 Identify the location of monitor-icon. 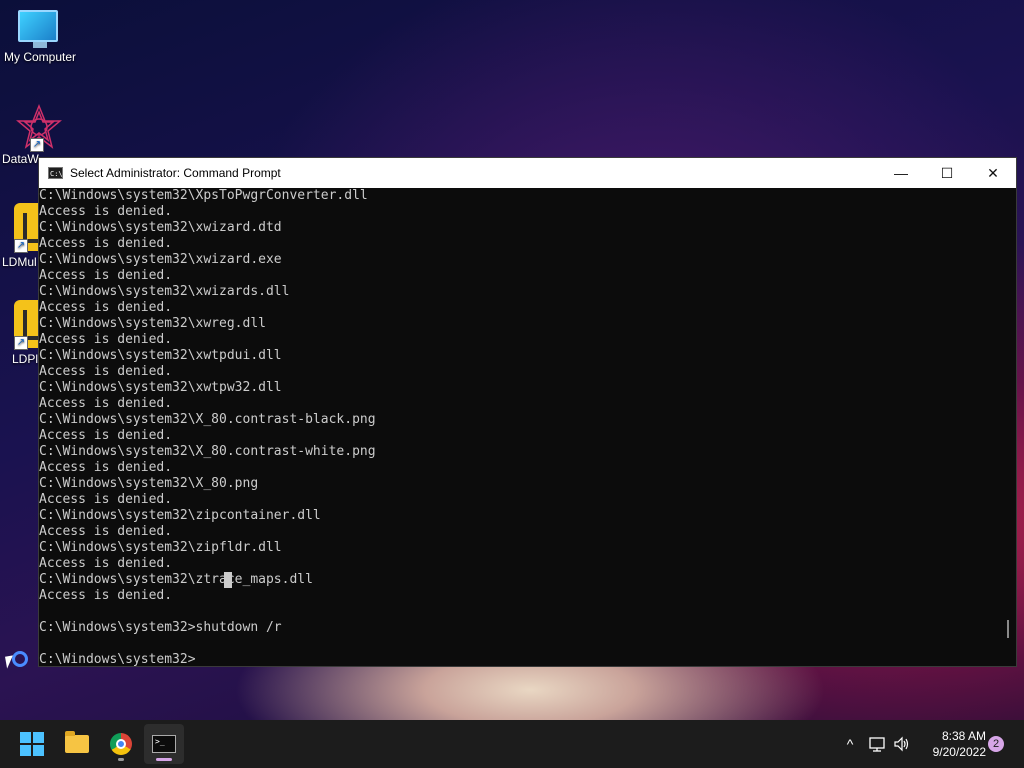
(38, 26).